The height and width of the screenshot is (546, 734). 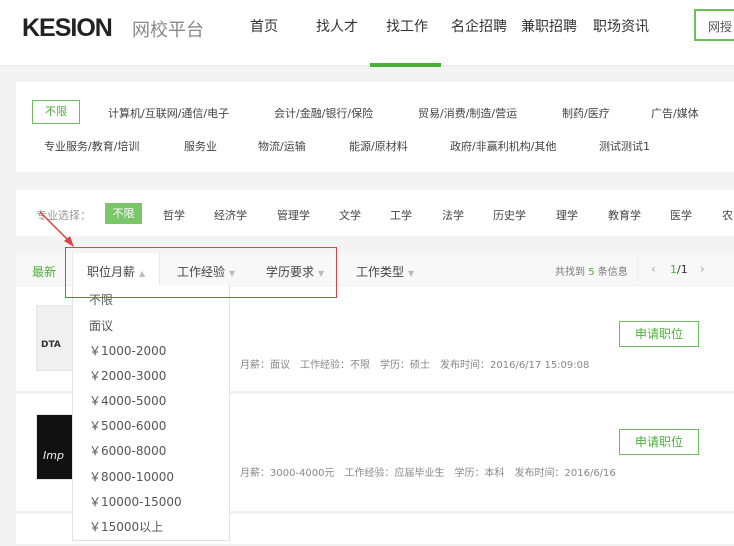 I want to click on annotation-arrow-icon, so click(x=56, y=229).